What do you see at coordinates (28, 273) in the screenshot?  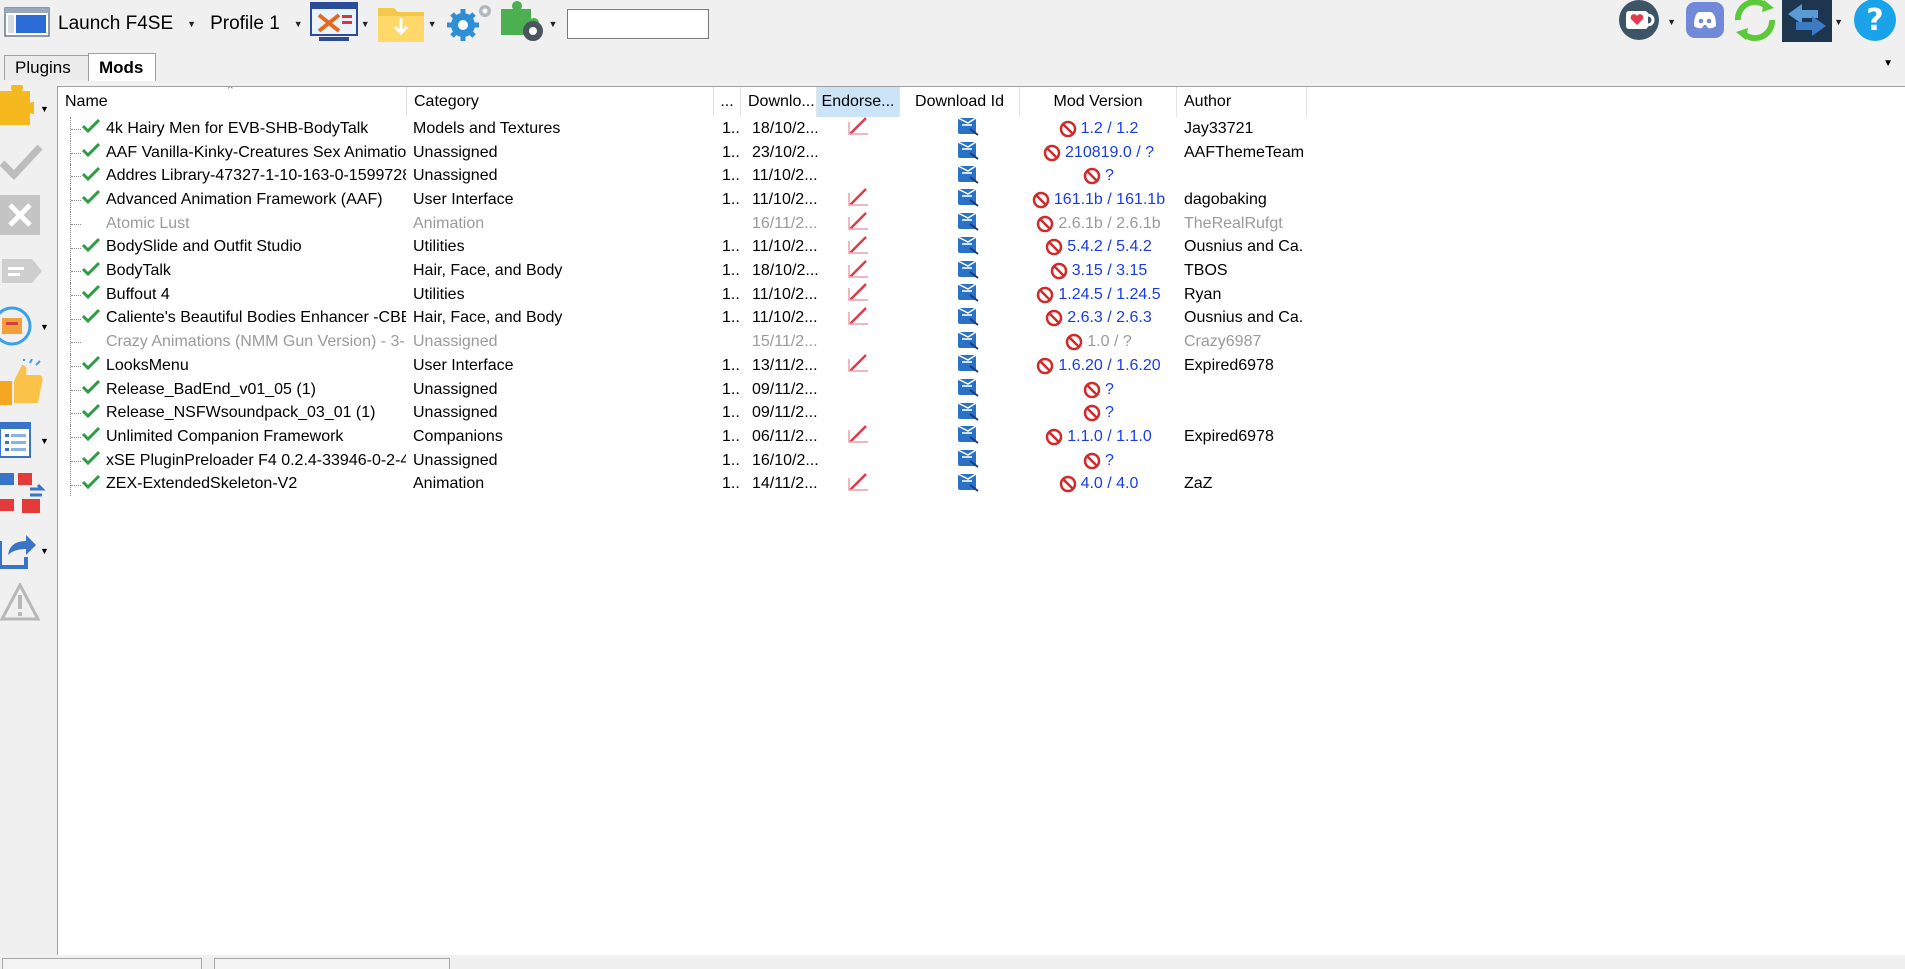 I see `sidebar-notes` at bounding box center [28, 273].